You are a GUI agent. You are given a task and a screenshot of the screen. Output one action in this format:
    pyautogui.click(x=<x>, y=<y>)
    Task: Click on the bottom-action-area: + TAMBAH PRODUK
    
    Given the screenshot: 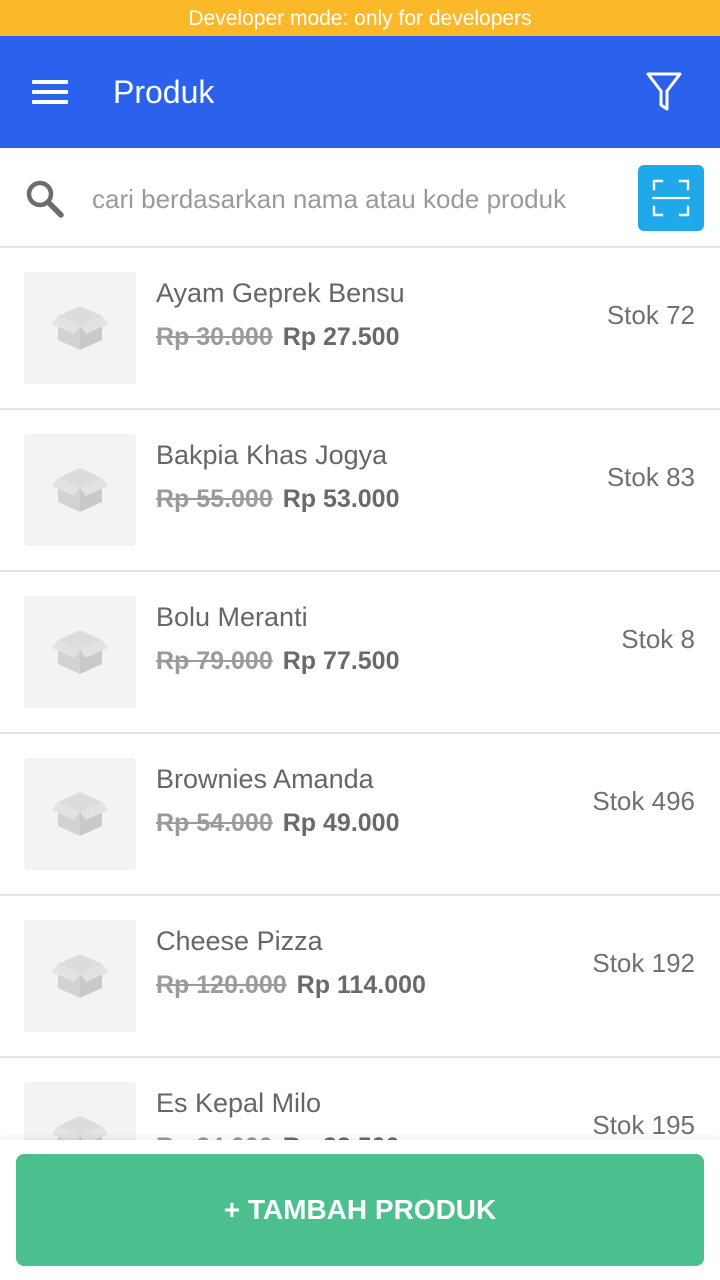 What is the action you would take?
    pyautogui.click(x=360, y=1210)
    